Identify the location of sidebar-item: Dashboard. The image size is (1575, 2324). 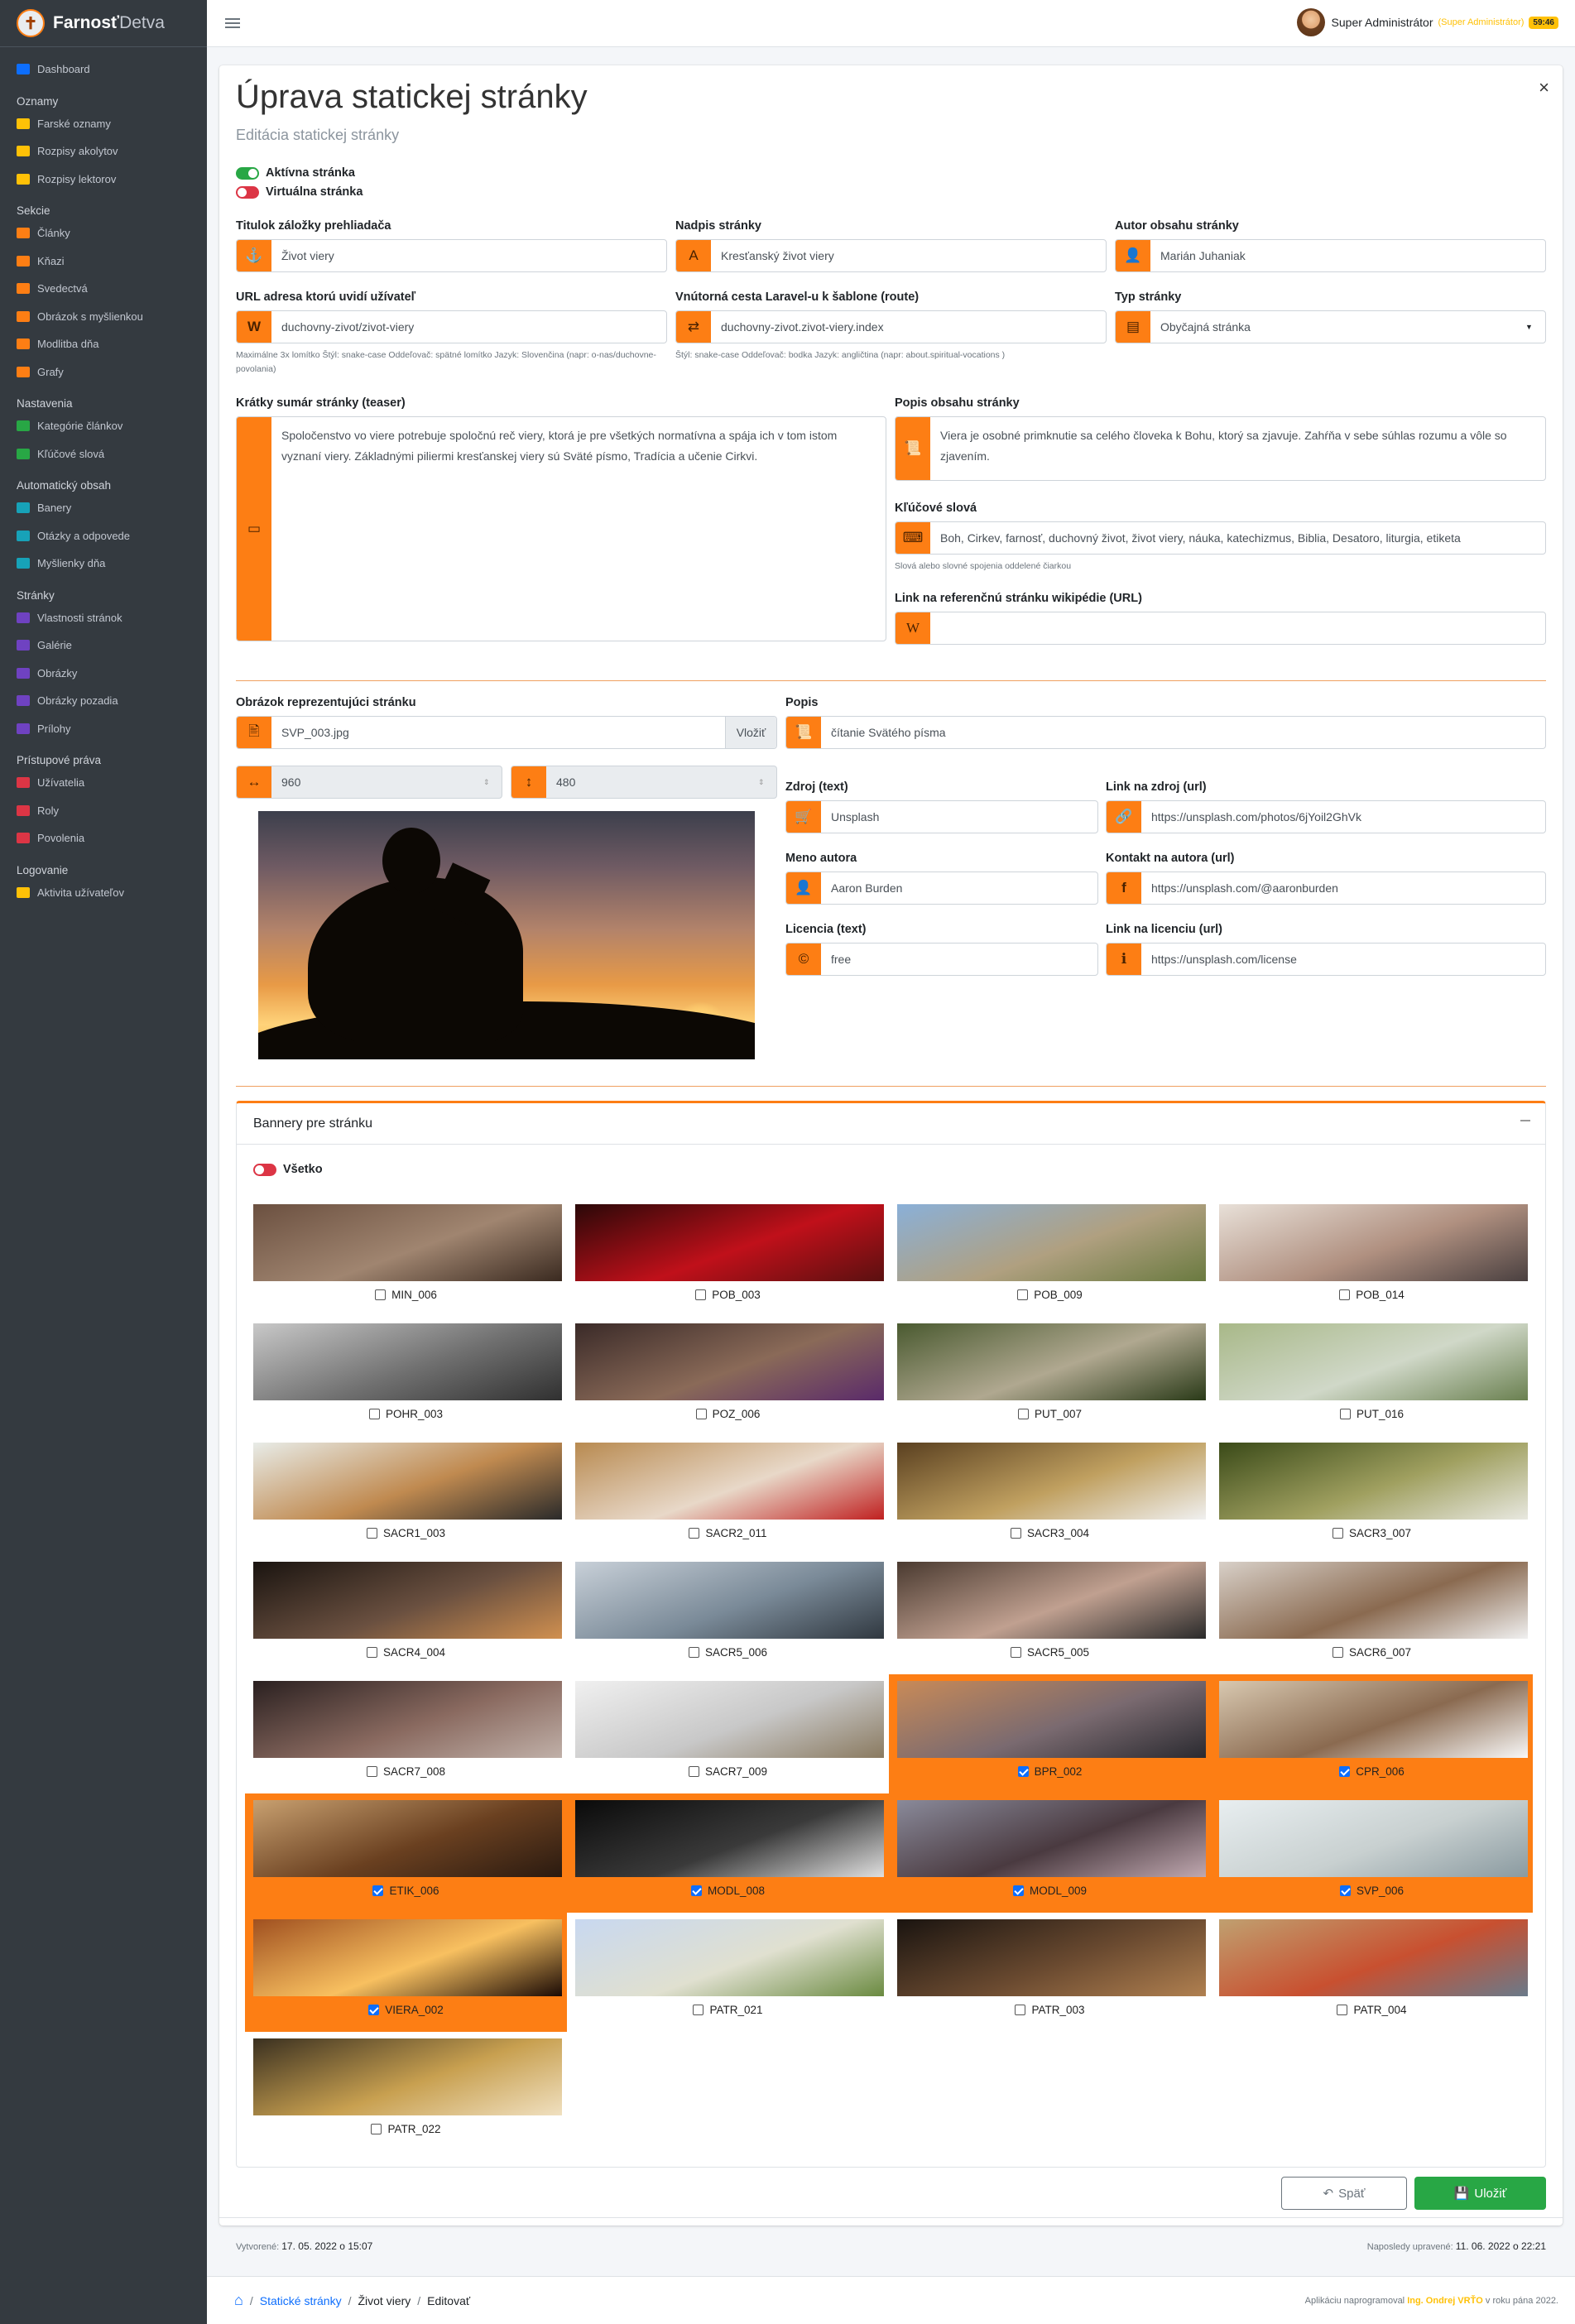
(104, 69).